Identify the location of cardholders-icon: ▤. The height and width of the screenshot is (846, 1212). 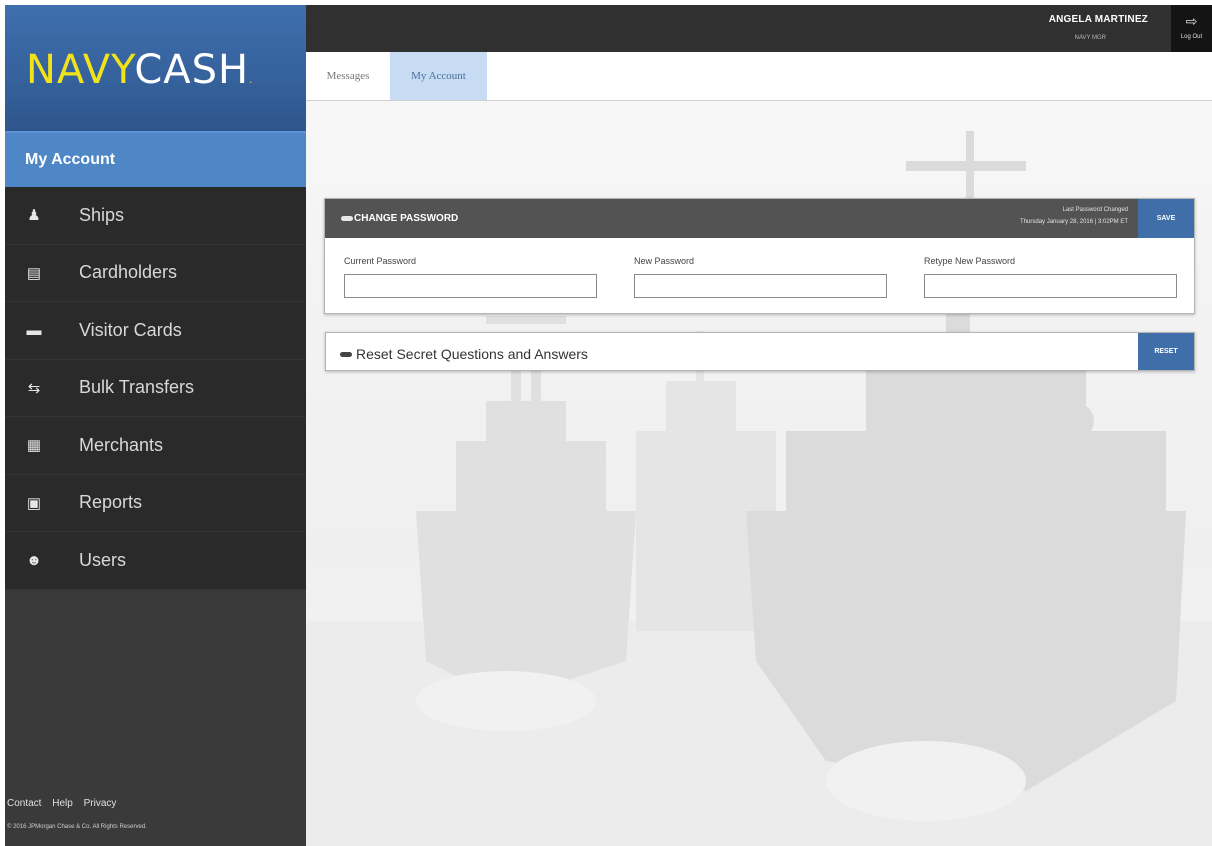
(34, 273).